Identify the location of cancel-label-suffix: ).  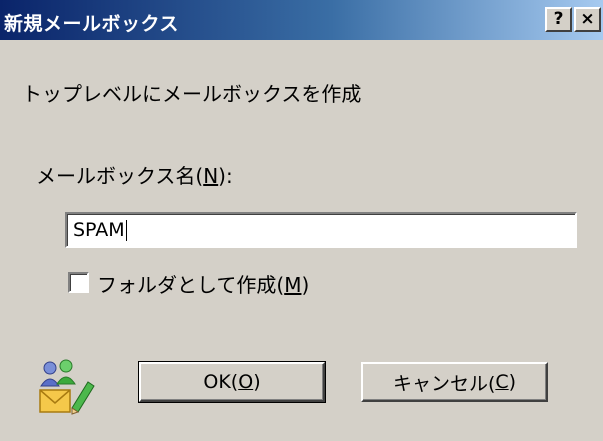
(512, 382).